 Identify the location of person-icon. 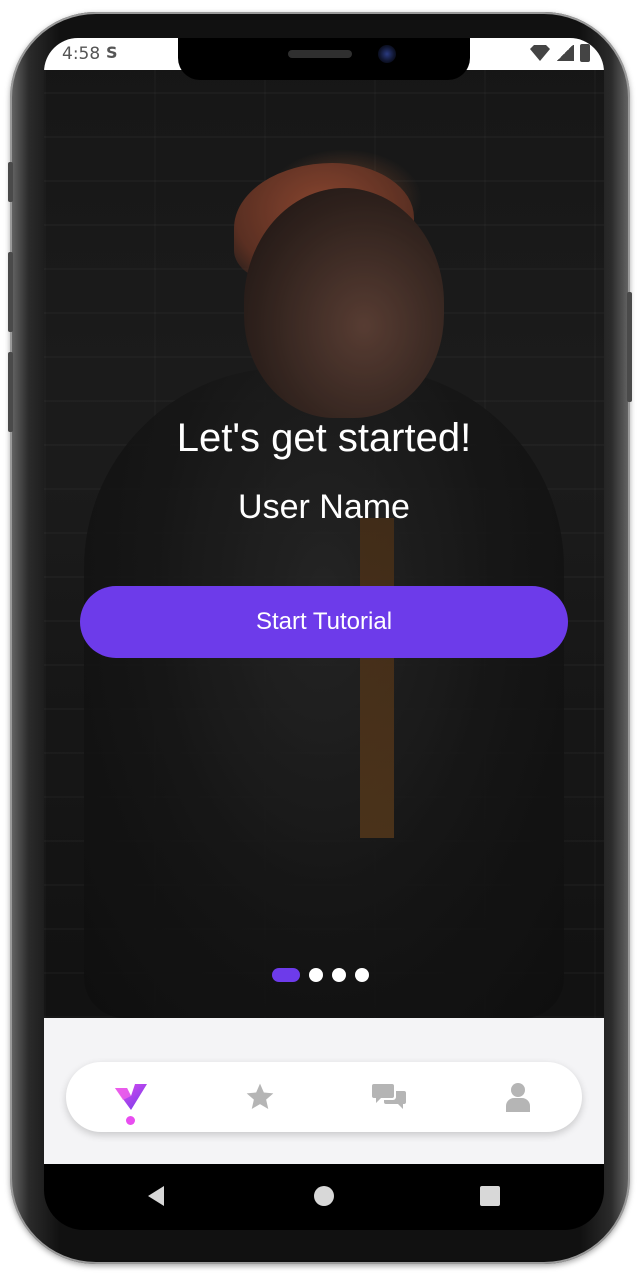
(517, 1097).